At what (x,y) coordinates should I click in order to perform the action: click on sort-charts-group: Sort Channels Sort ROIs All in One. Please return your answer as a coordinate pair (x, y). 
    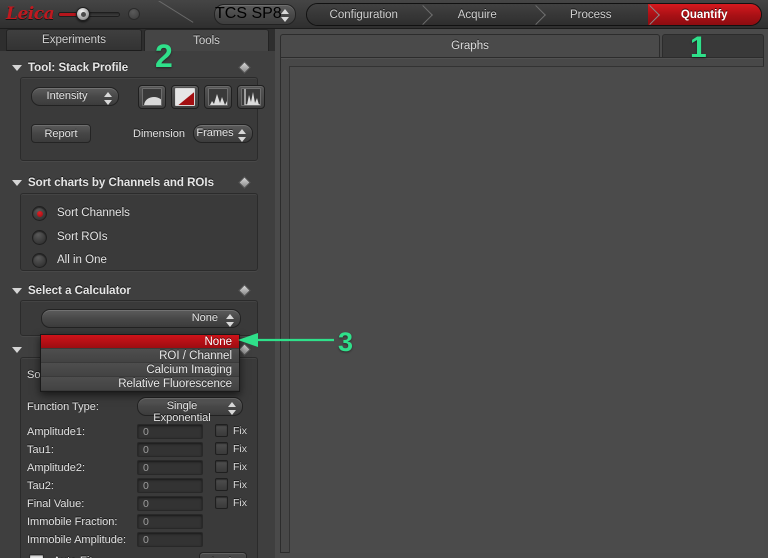
    Looking at the image, I should click on (139, 232).